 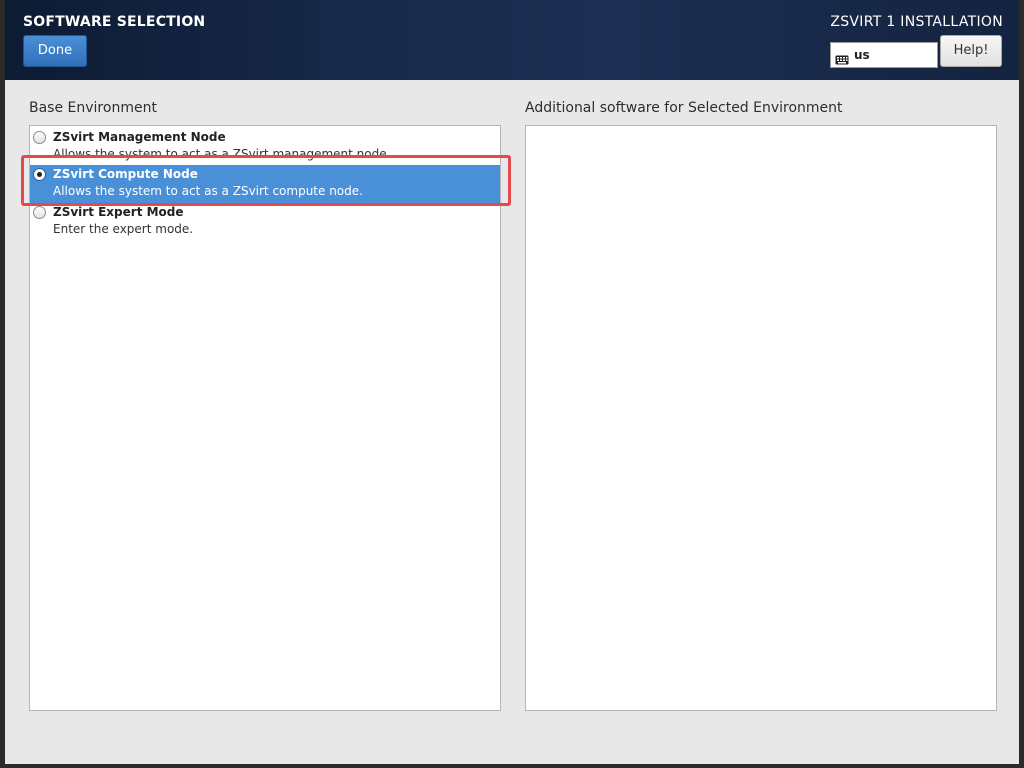 I want to click on help-button: Help!, so click(x=971, y=51).